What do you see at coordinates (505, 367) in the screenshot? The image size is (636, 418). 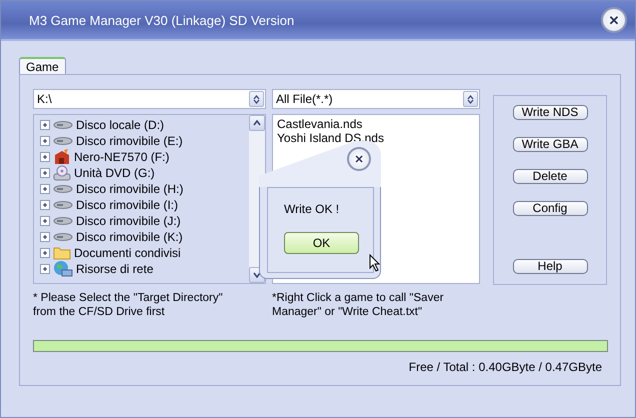 I see `space-text: Free / Total : 0.40GByte / 0.47GByte` at bounding box center [505, 367].